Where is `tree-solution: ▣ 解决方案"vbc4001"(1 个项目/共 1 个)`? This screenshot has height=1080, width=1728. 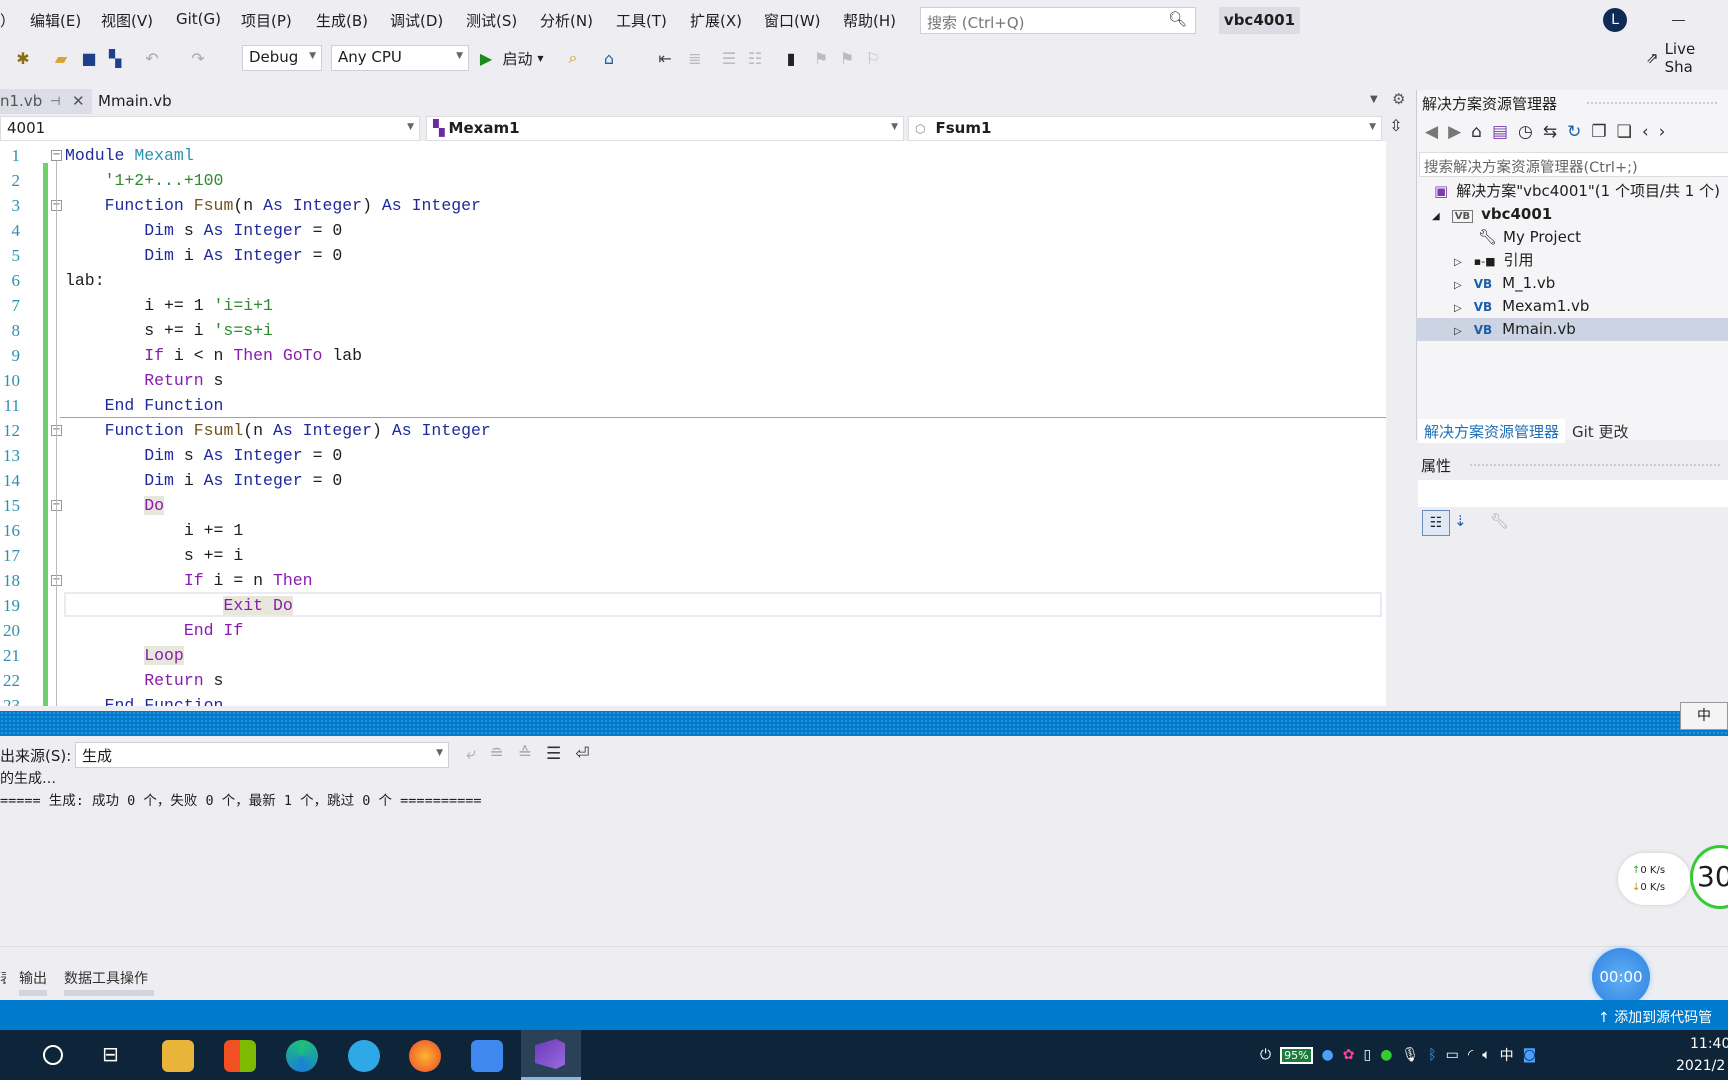
tree-solution: ▣ 解决方案"vbc4001"(1 个项目/共 1 个) is located at coordinates (1572, 191).